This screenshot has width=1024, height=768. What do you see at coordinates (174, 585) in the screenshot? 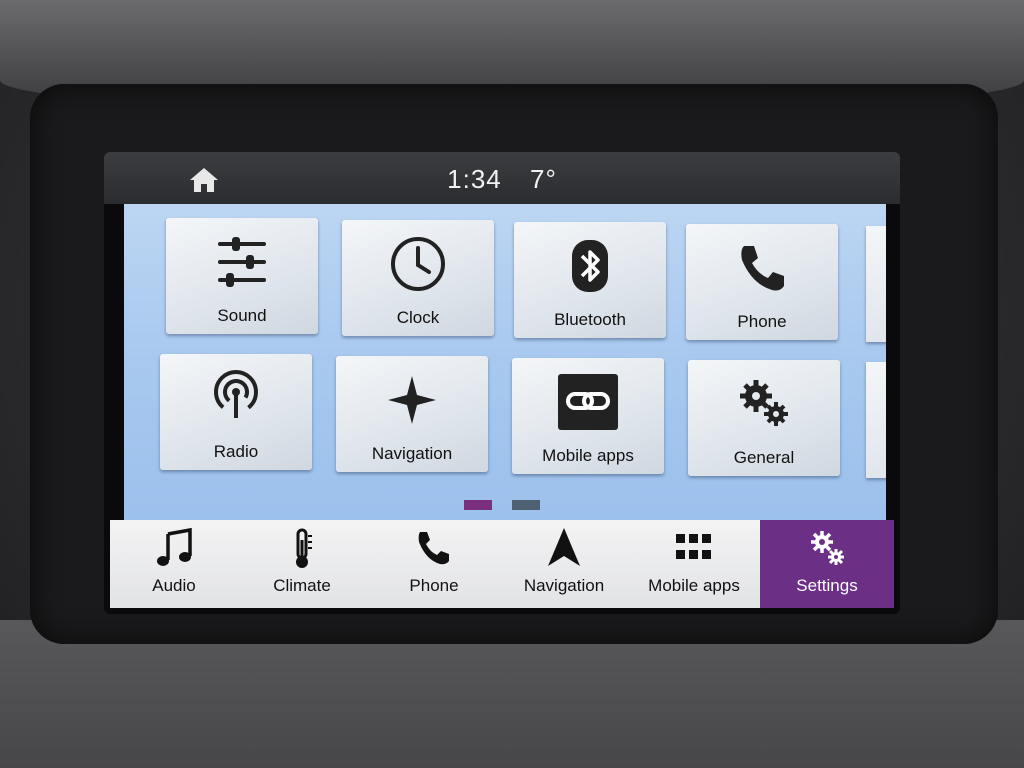
I see `nav-label: Audio` at bounding box center [174, 585].